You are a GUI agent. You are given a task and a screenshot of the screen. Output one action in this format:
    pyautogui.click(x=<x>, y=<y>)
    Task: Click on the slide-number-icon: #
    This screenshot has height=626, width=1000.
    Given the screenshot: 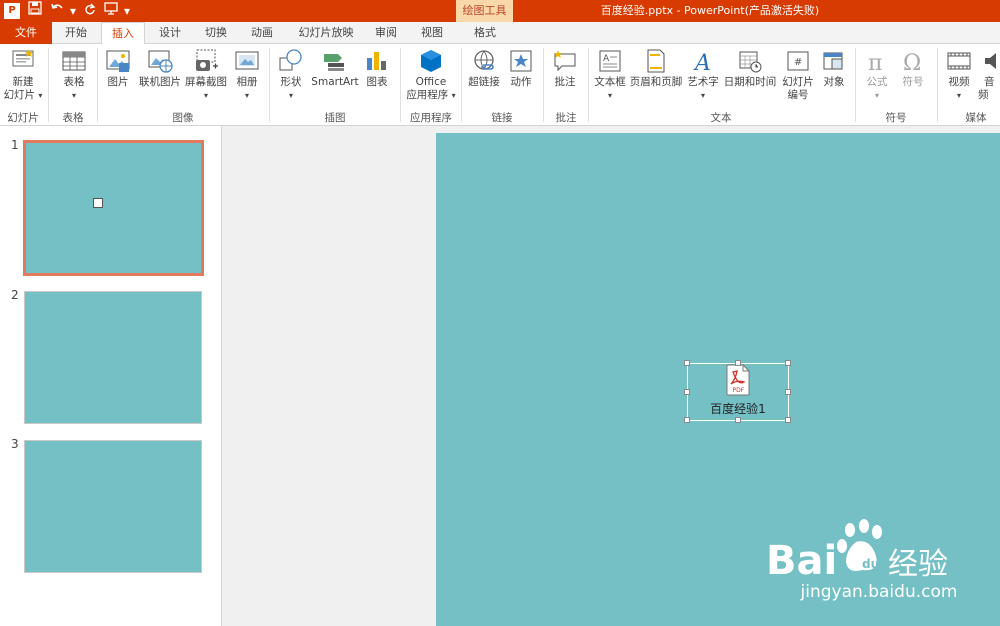 What is the action you would take?
    pyautogui.click(x=798, y=61)
    